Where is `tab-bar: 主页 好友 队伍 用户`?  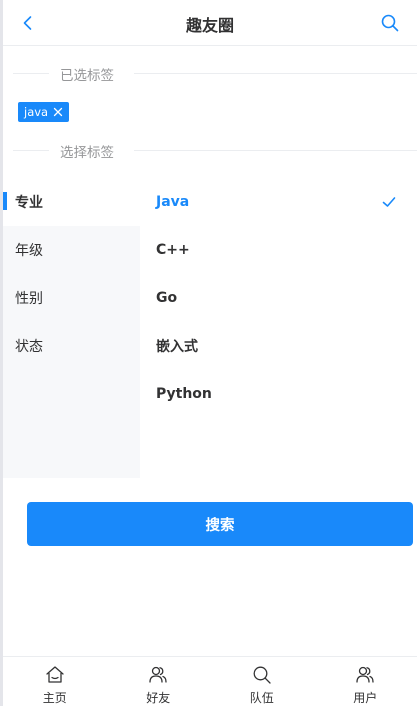 tab-bar: 主页 好友 队伍 用户 is located at coordinates (210, 681).